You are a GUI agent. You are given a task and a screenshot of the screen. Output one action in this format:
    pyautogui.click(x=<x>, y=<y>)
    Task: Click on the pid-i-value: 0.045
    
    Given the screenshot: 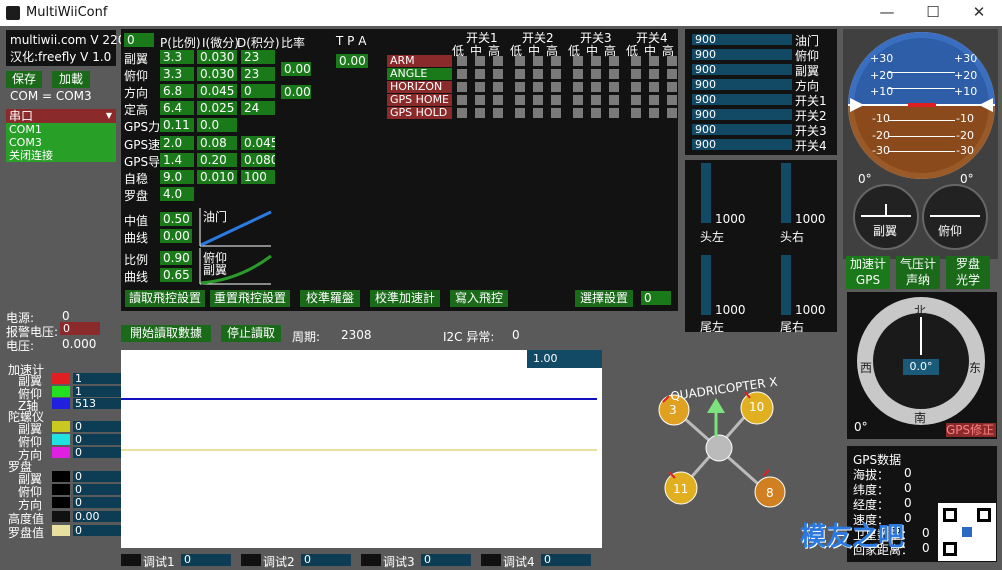 What is the action you would take?
    pyautogui.click(x=217, y=91)
    